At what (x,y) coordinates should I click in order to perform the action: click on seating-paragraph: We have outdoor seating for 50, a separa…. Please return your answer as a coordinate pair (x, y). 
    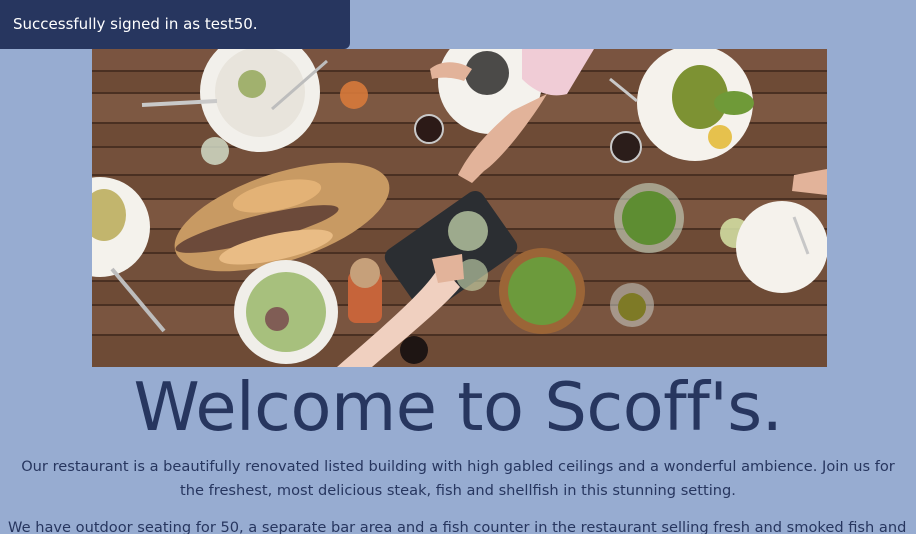
    Looking at the image, I should click on (458, 526).